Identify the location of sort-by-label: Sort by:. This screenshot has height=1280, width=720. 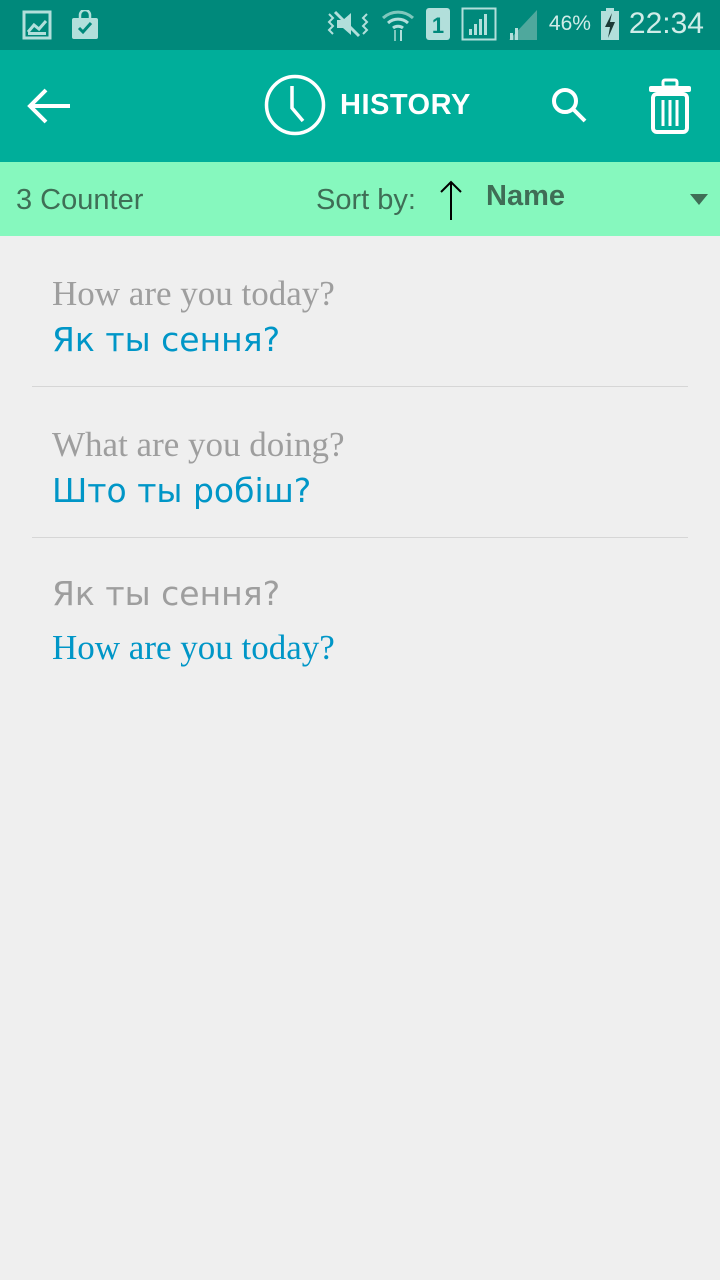
(366, 200).